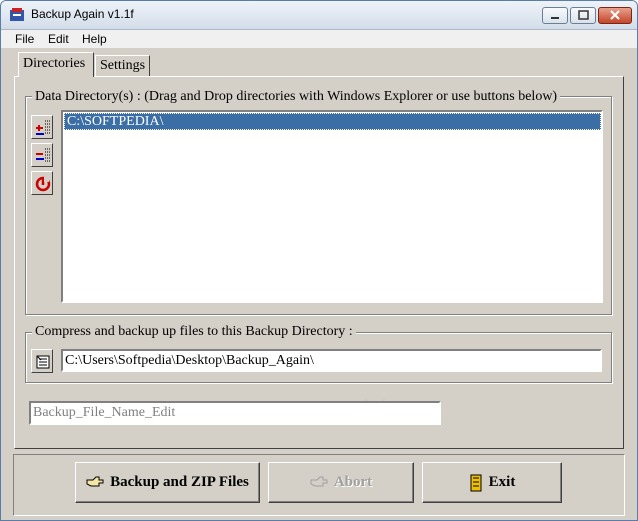 This screenshot has height=521, width=638. I want to click on remove-directory-button, so click(42, 155).